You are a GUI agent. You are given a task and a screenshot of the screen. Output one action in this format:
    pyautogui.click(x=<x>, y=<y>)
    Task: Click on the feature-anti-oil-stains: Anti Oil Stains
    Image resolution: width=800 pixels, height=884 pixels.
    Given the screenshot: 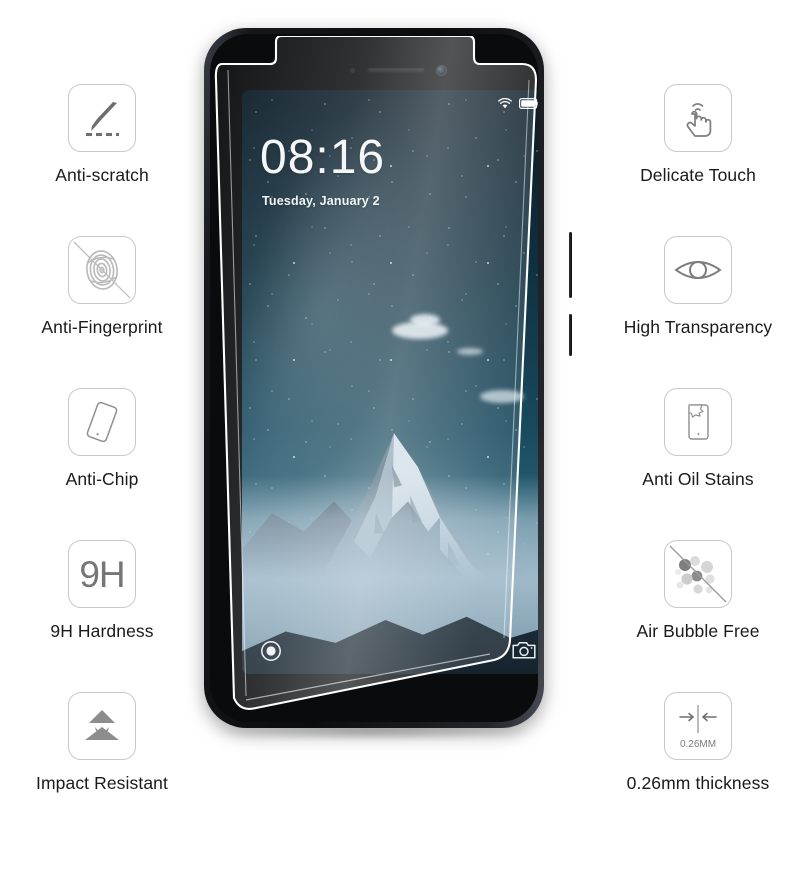 What is the action you would take?
    pyautogui.click(x=698, y=439)
    